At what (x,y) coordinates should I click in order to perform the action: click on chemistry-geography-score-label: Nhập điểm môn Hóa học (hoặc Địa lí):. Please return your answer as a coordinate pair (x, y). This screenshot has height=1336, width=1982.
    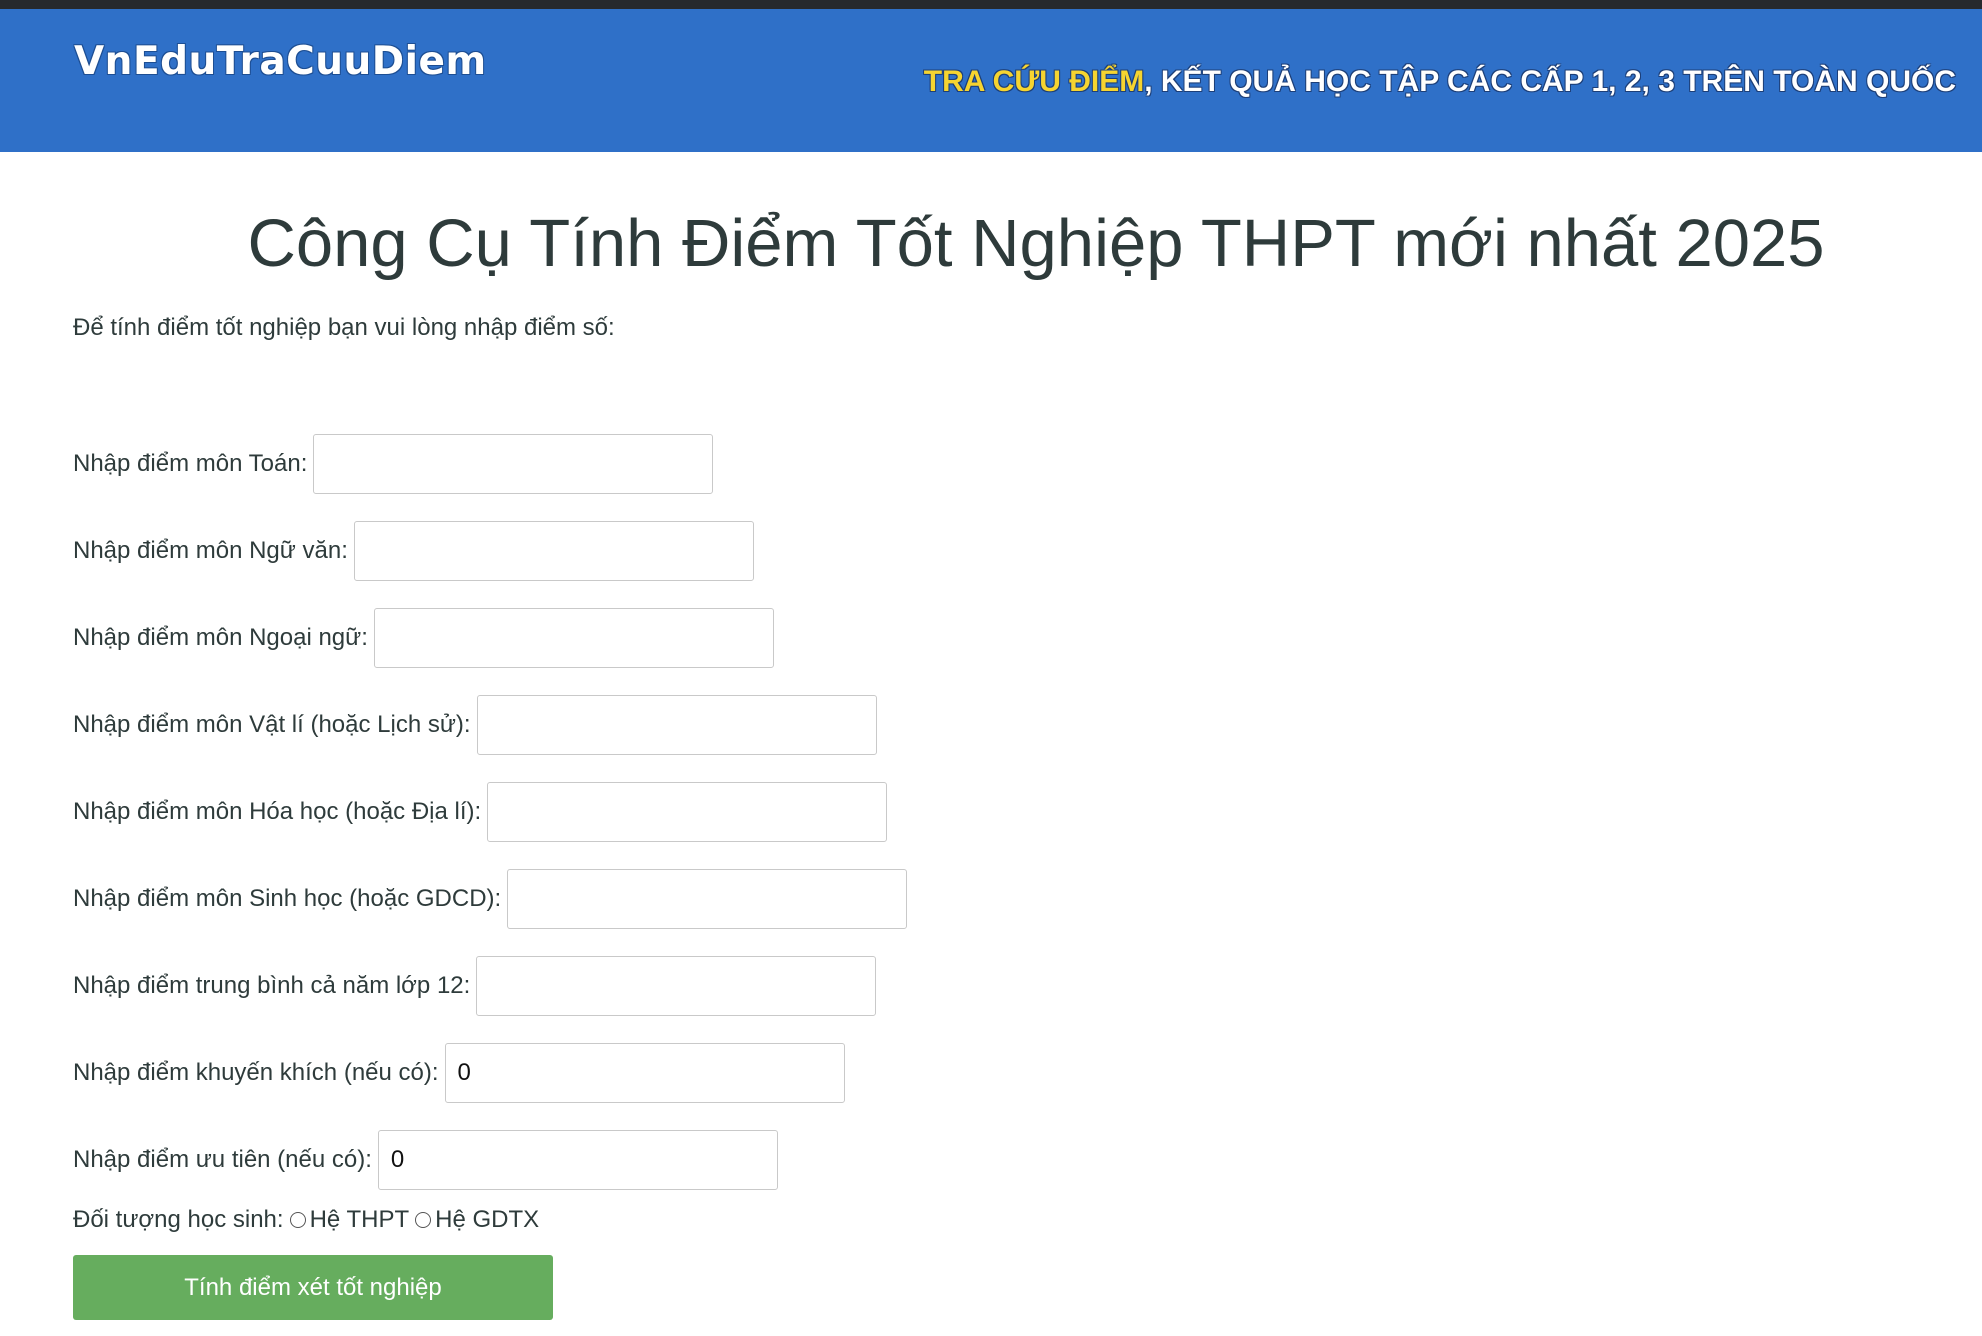
    Looking at the image, I should click on (277, 811).